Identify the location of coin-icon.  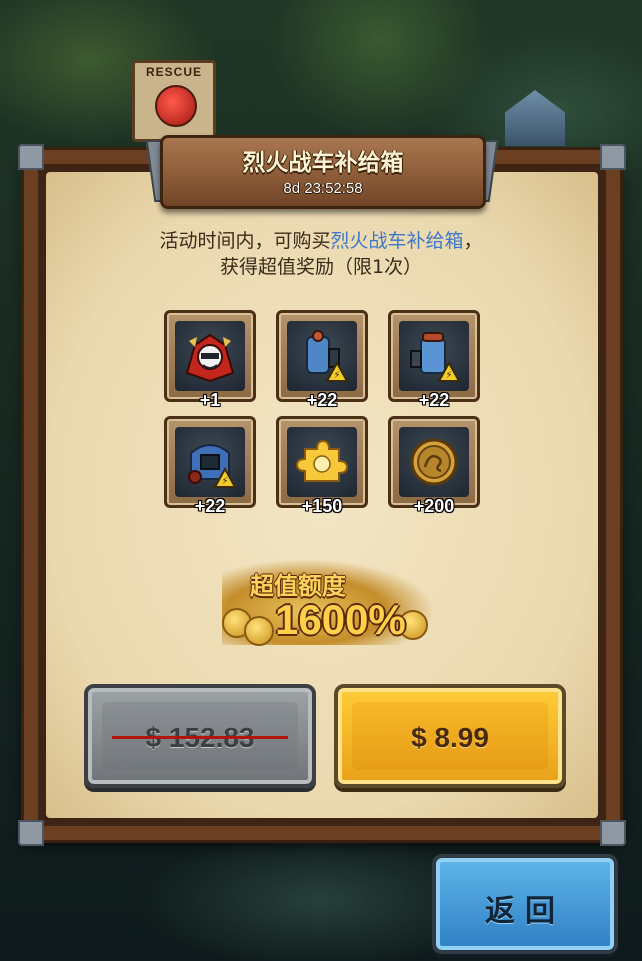
(259, 631).